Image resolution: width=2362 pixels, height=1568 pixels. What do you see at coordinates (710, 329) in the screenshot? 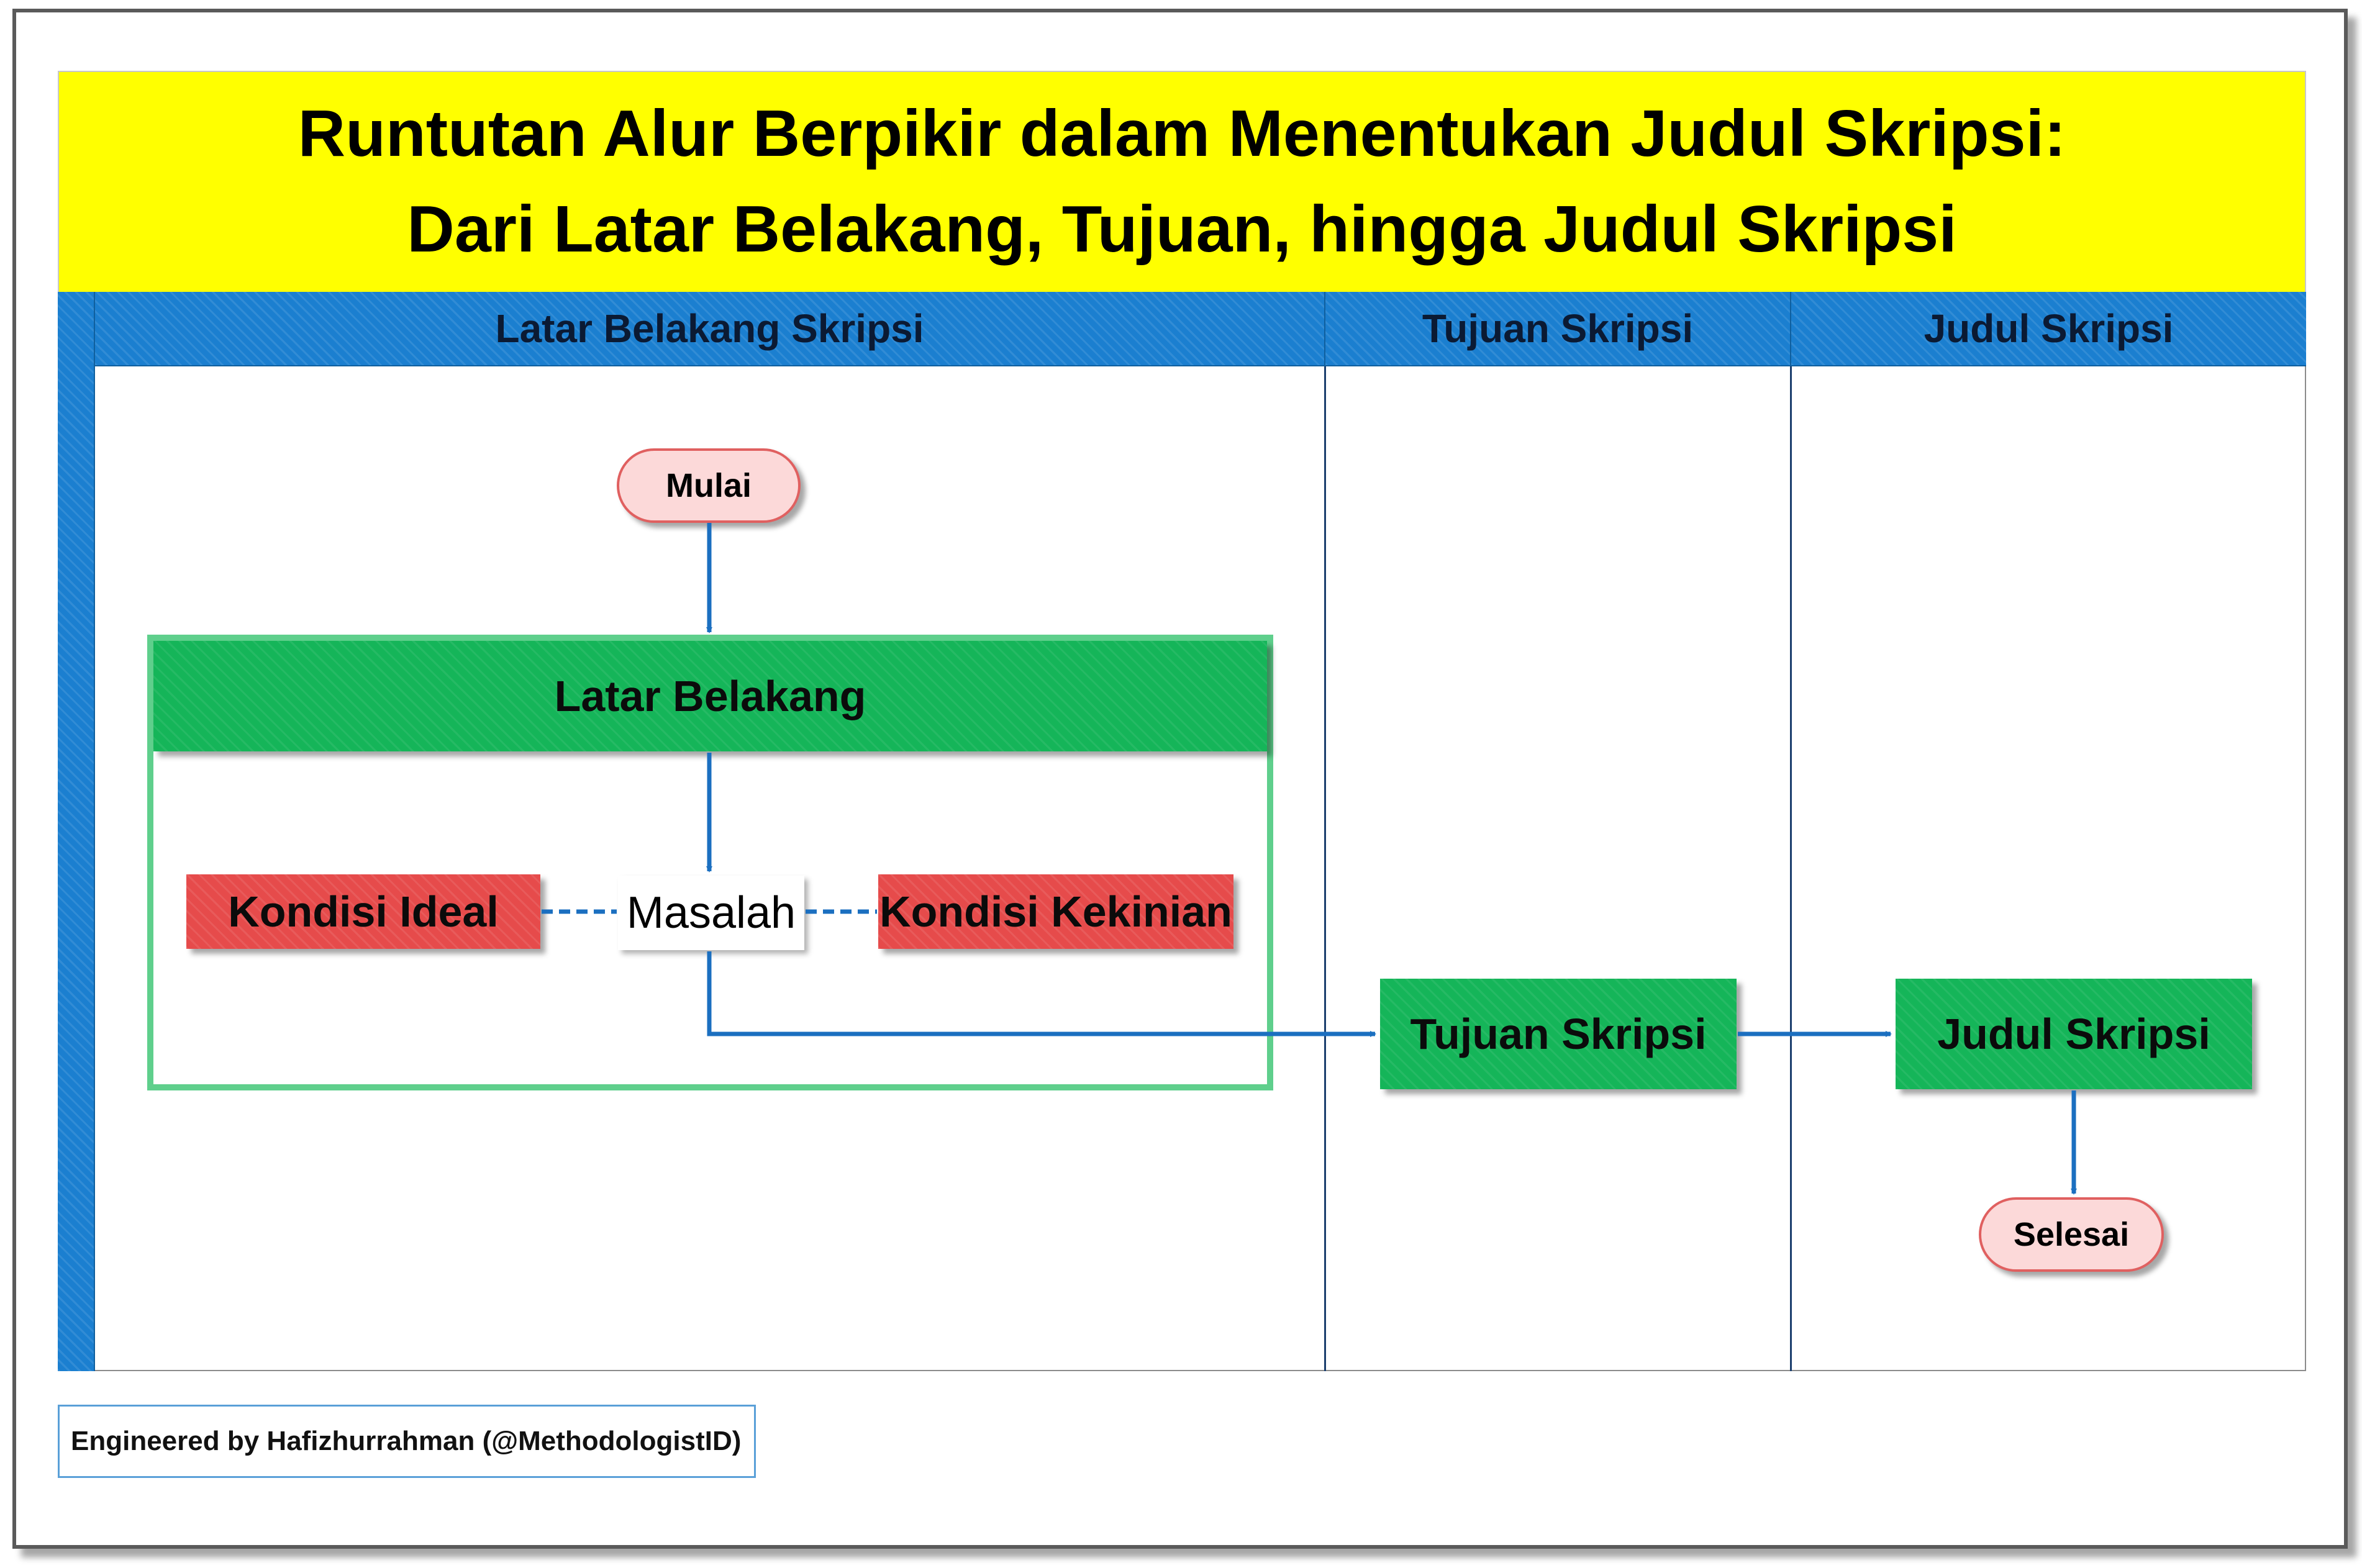
I see `lane-header-latar-belakang: Latar Belakang Skripsi` at bounding box center [710, 329].